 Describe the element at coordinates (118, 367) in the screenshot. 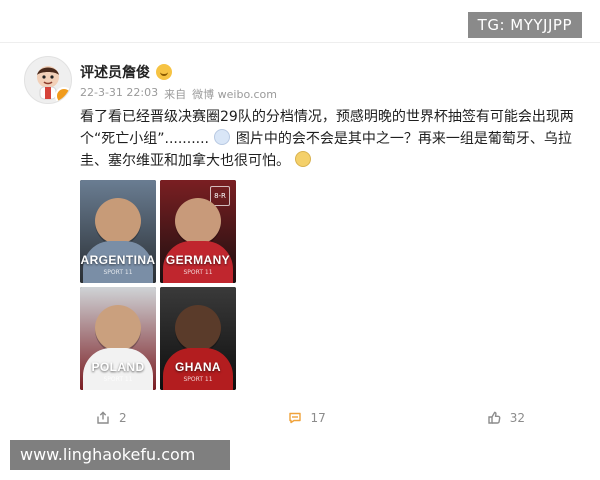

I see `tile-label: POLAND` at that location.